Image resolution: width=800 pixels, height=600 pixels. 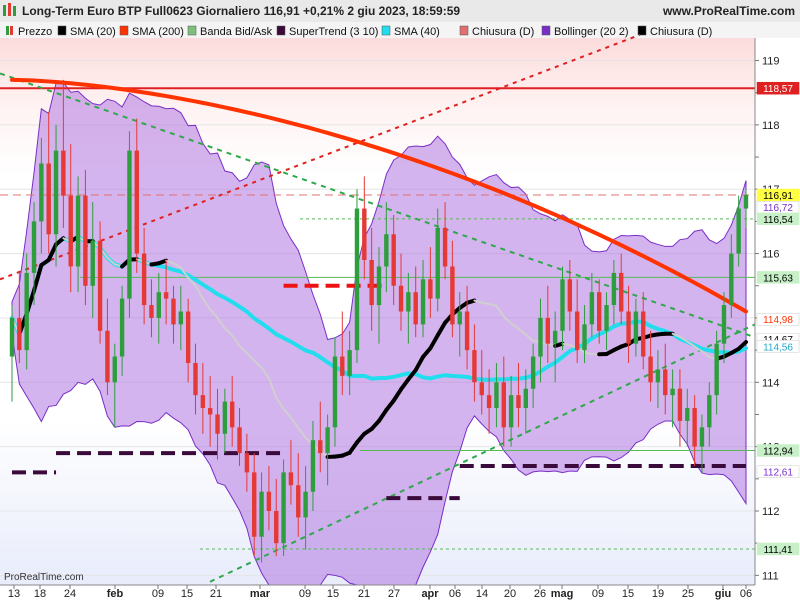 I want to click on legend-label: Bollinger (20 2), so click(x=591, y=32).